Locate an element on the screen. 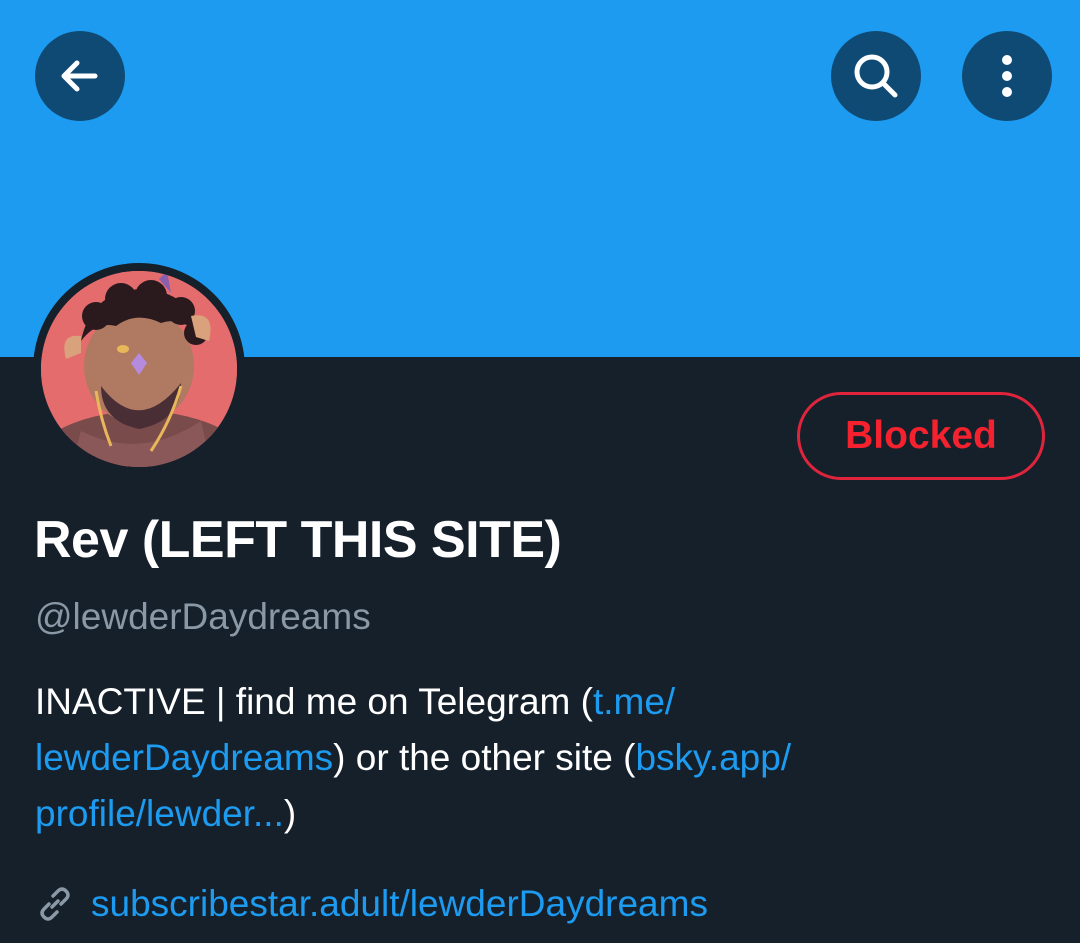 This screenshot has width=1080, height=943. telegram-link-cont: lewderDaydreams is located at coordinates (184, 757).